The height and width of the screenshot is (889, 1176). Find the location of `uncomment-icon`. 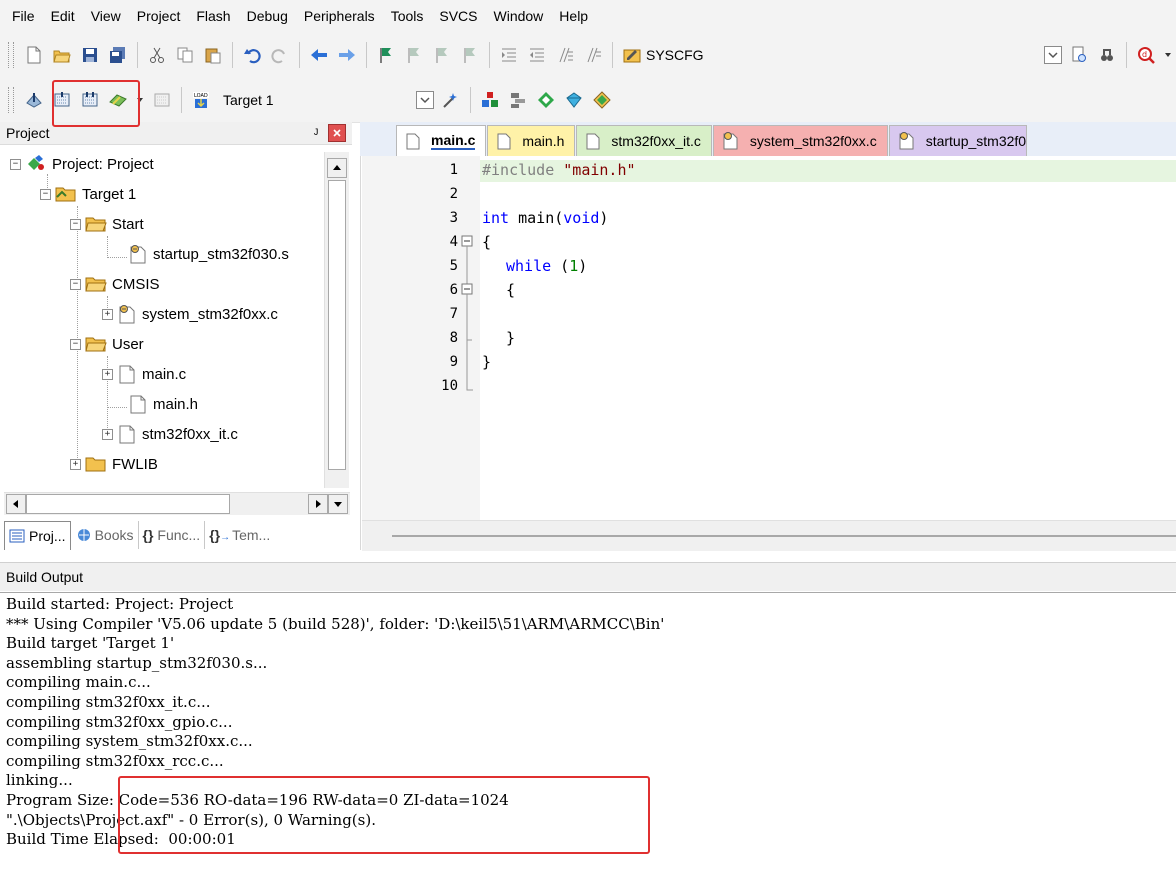

uncomment-icon is located at coordinates (593, 55).